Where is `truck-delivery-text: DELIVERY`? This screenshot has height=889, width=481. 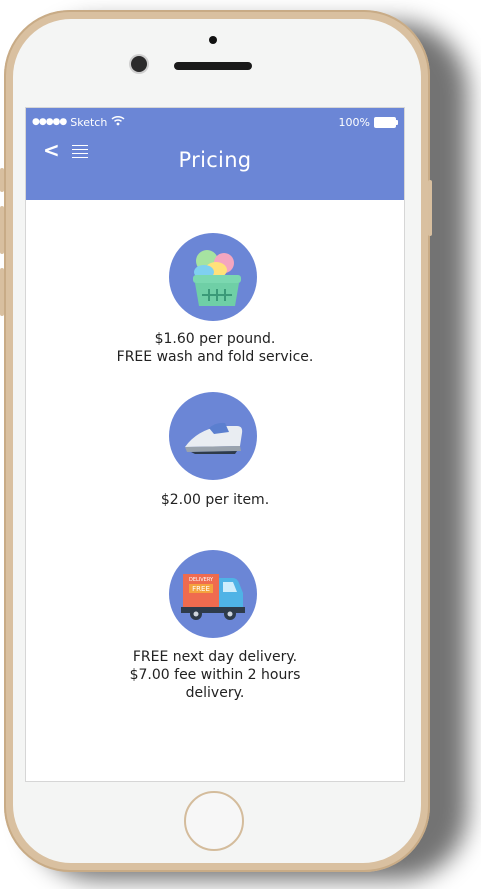 truck-delivery-text: DELIVERY is located at coordinates (201, 580).